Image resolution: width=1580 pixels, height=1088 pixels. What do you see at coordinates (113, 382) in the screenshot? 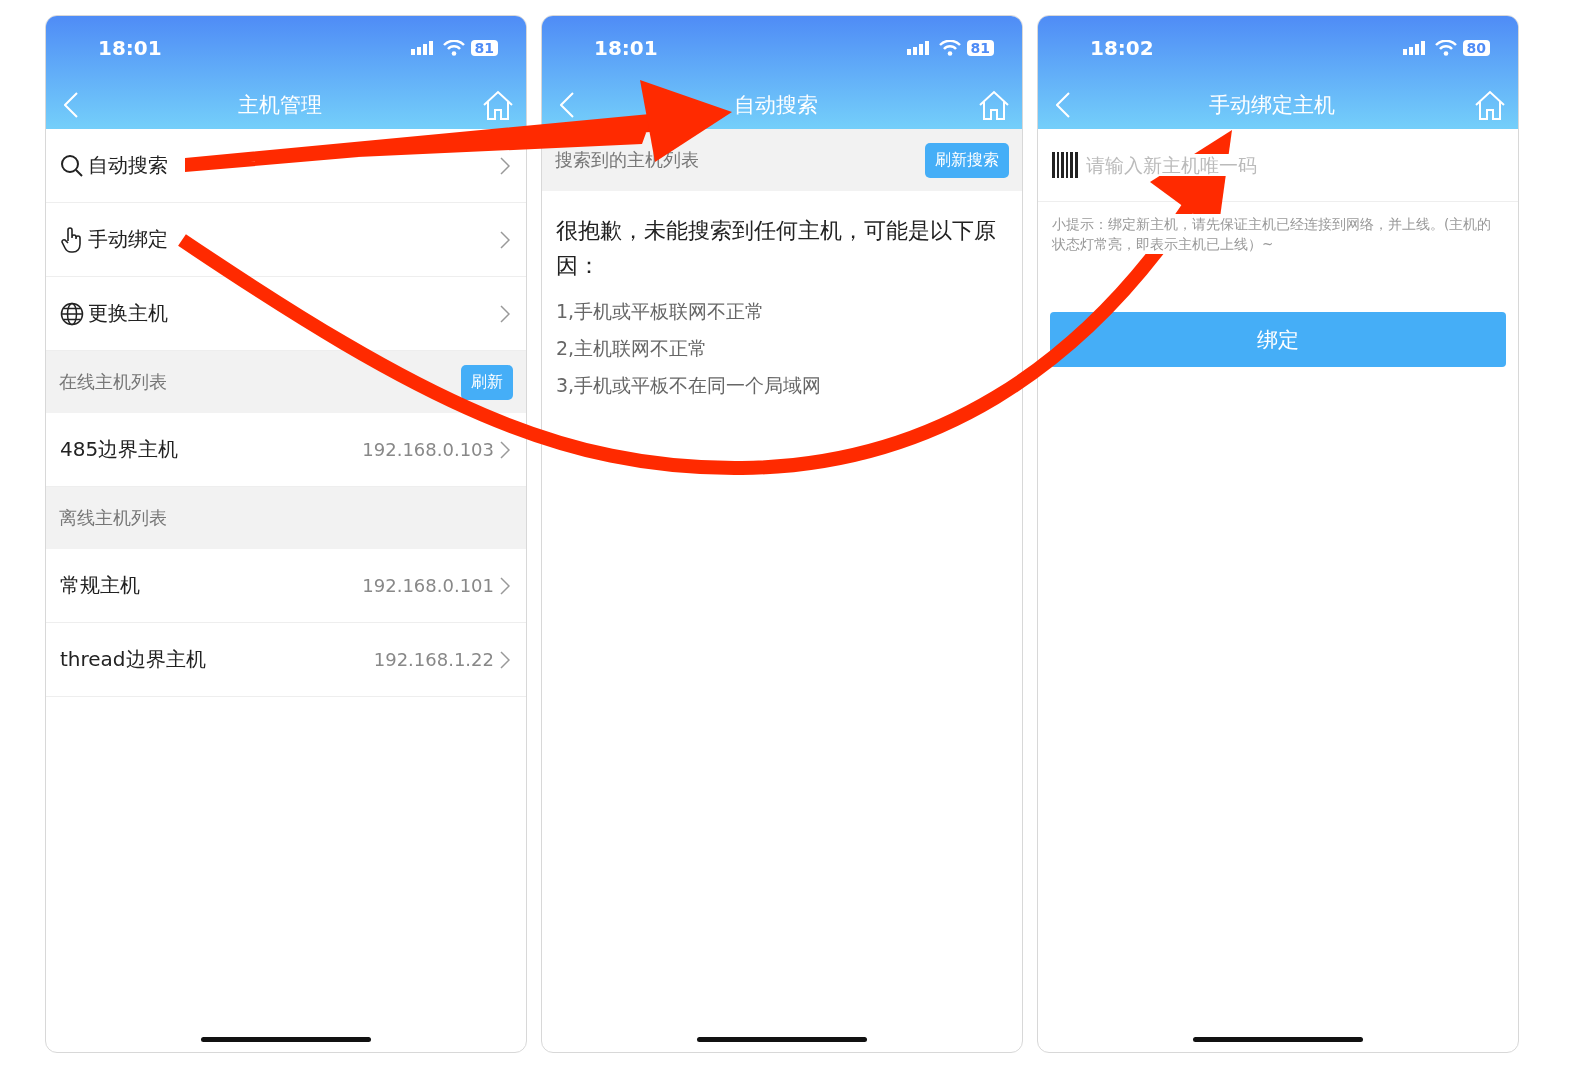
I see `section-title: 在线主机列表` at bounding box center [113, 382].